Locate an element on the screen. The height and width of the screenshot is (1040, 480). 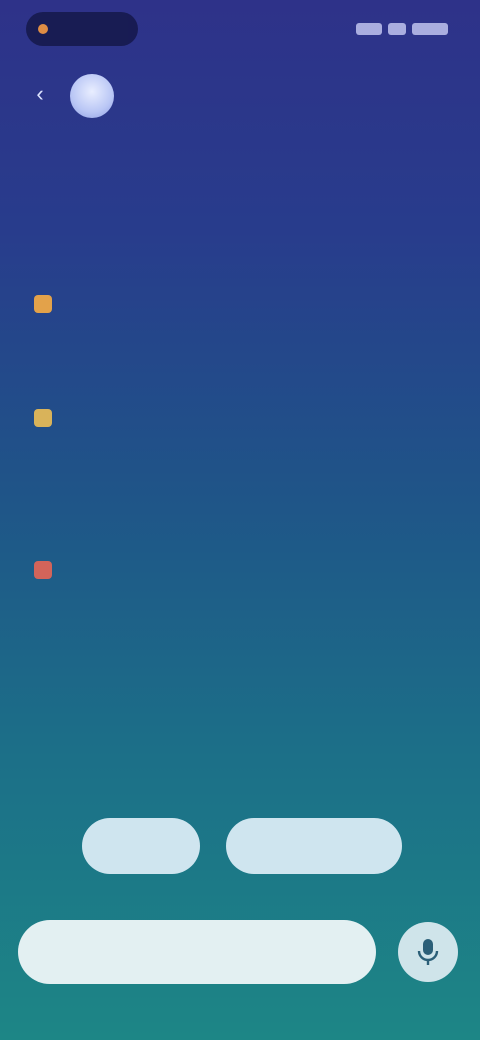
message-input is located at coordinates (197, 952).